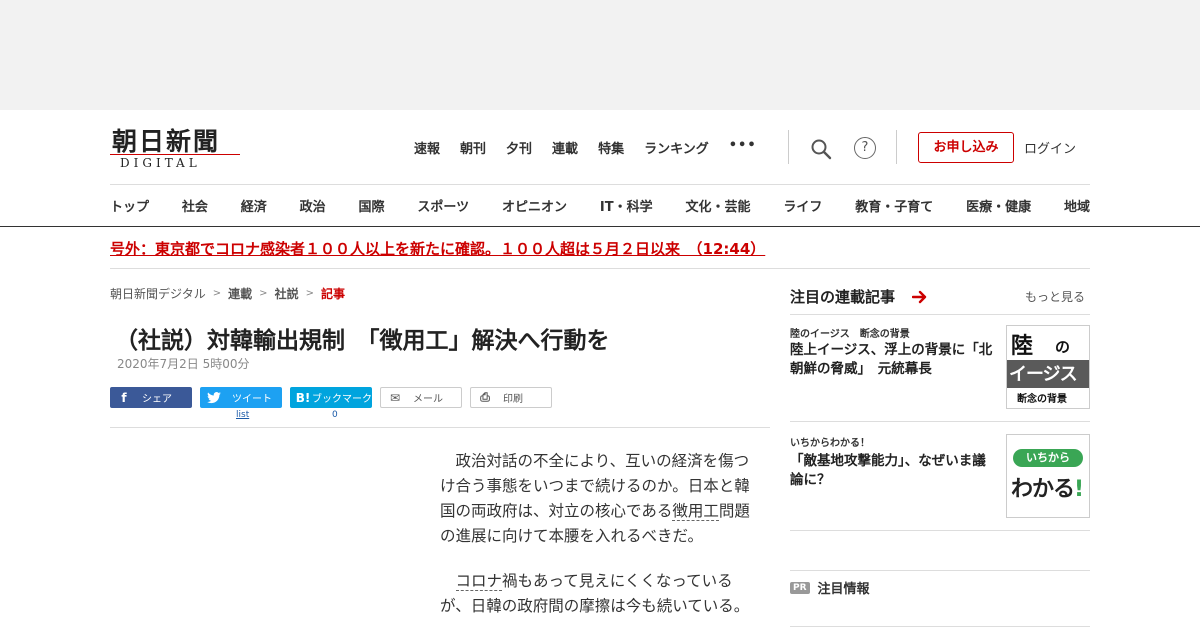 This screenshot has width=1200, height=630. I want to click on category-it-science: IT・科学, so click(626, 205).